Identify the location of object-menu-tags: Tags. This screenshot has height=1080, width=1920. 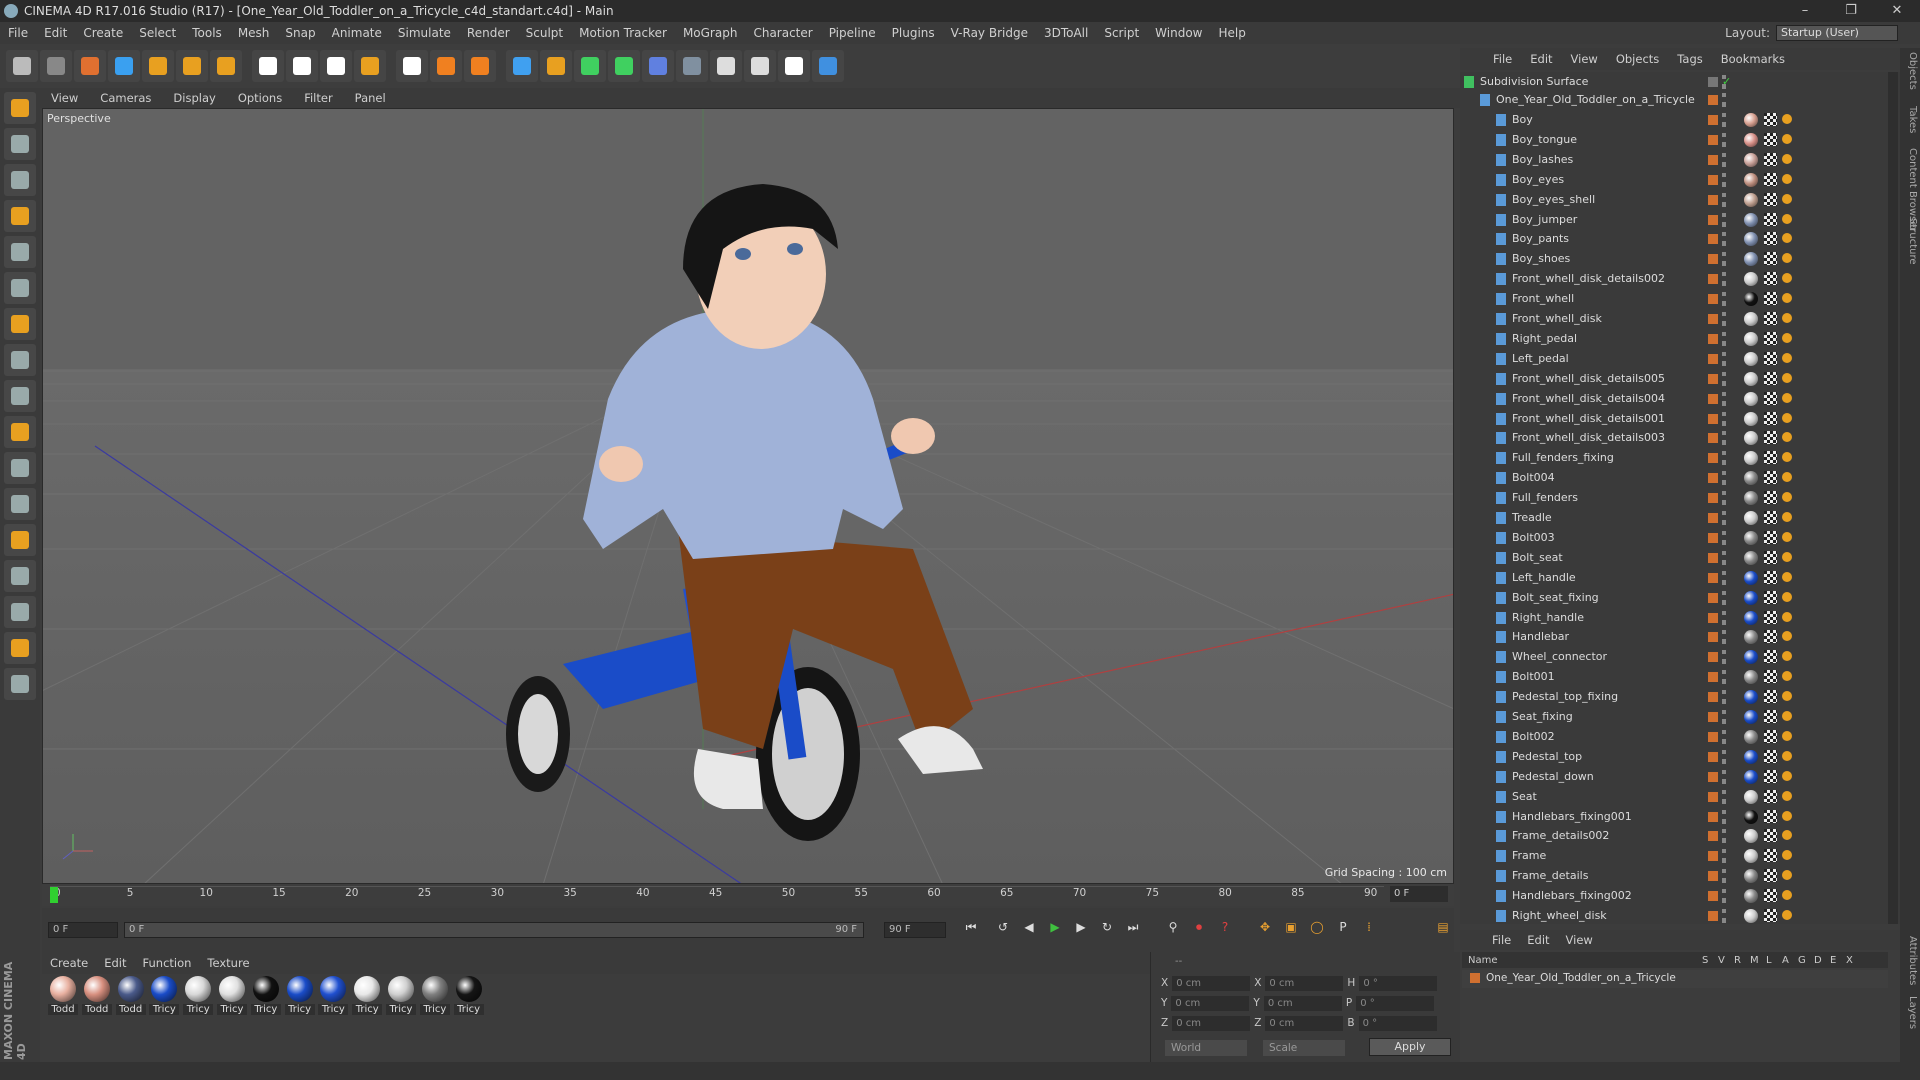
(1689, 59).